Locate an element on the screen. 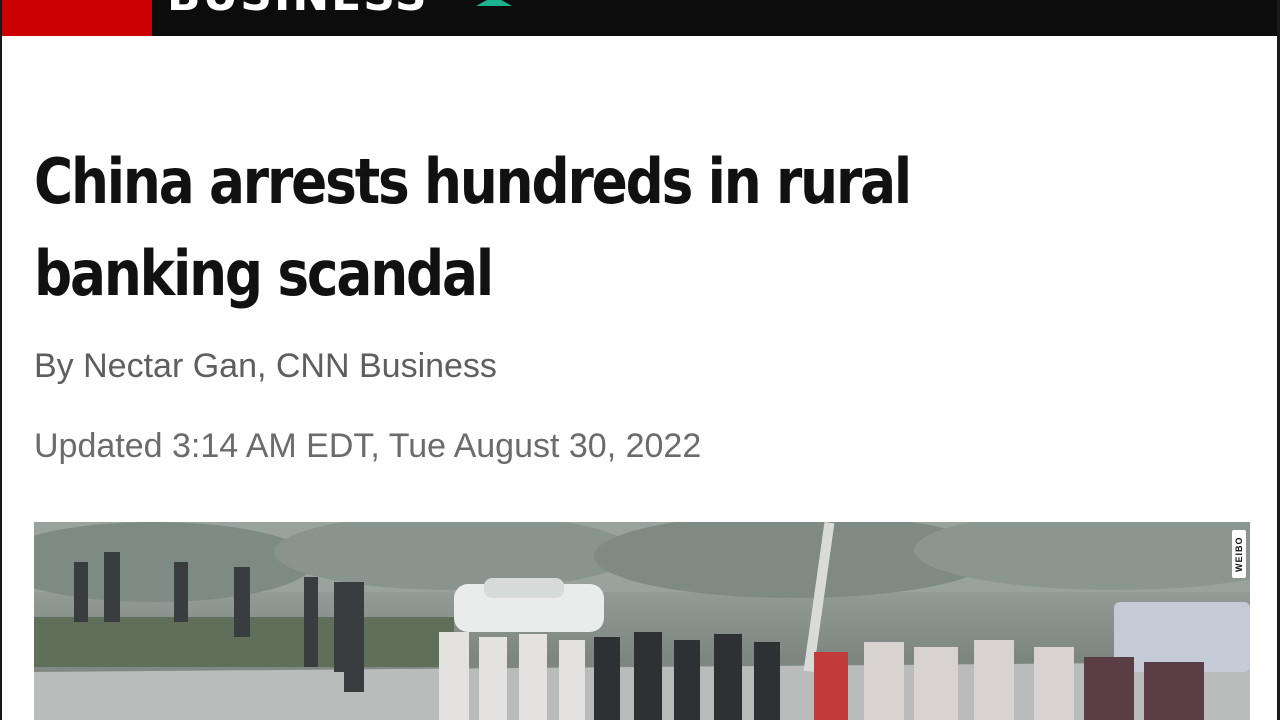 The width and height of the screenshot is (1280, 720). section-label: BUSINESS is located at coordinates (298, 9).